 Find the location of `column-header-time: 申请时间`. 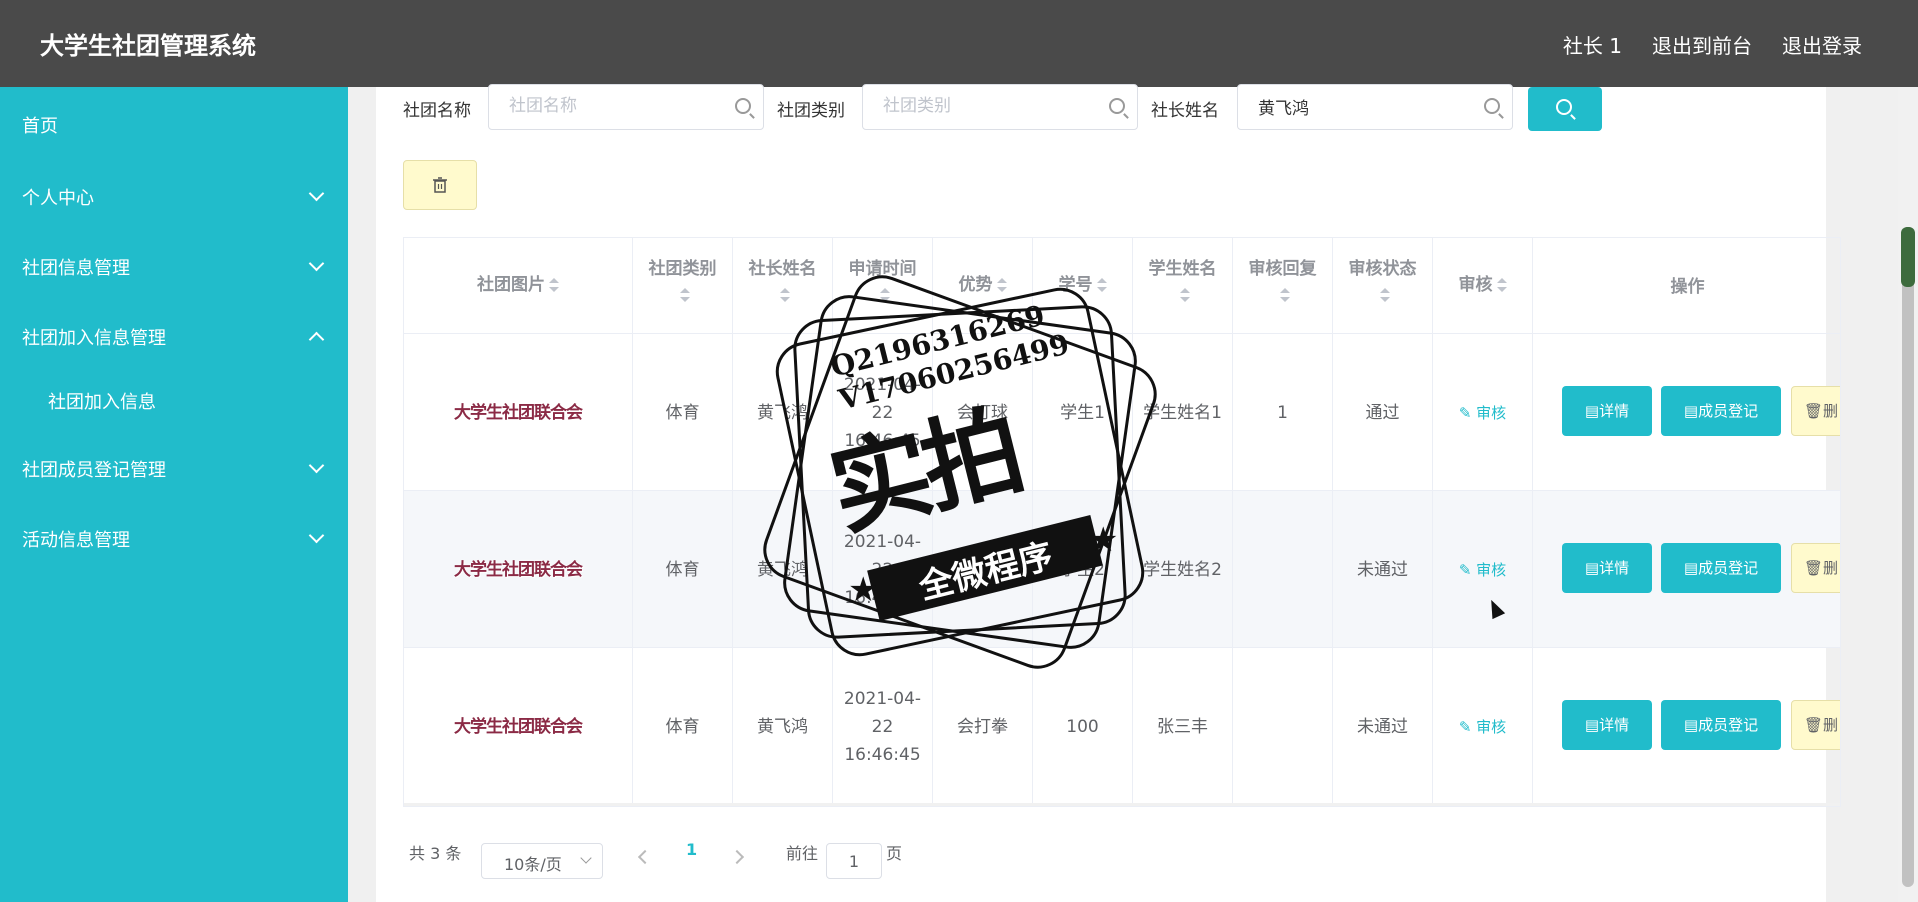

column-header-time: 申请时间 is located at coordinates (883, 286).